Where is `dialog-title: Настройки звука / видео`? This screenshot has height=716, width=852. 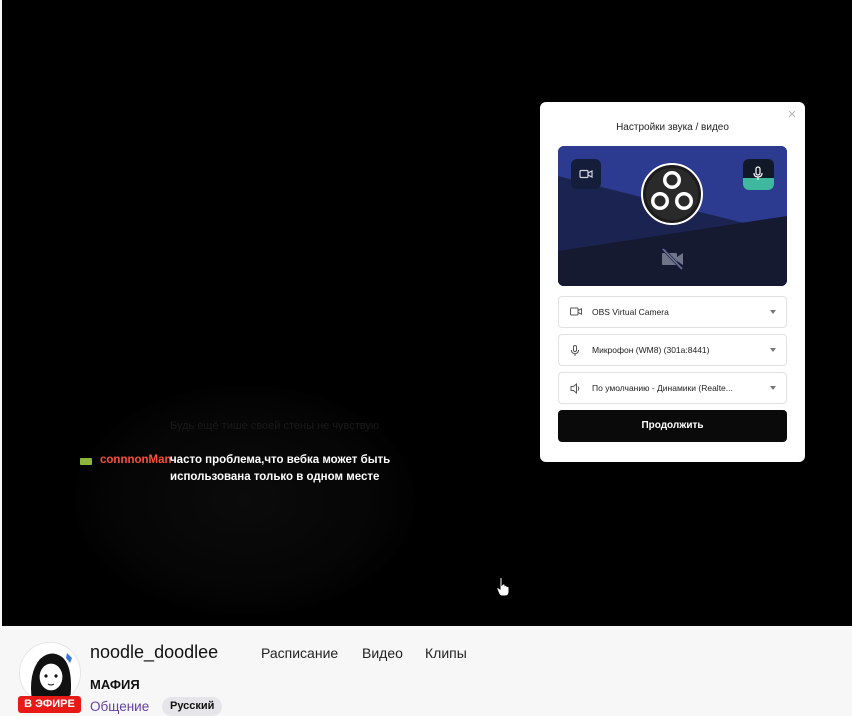
dialog-title: Настройки звука / видео is located at coordinates (672, 127).